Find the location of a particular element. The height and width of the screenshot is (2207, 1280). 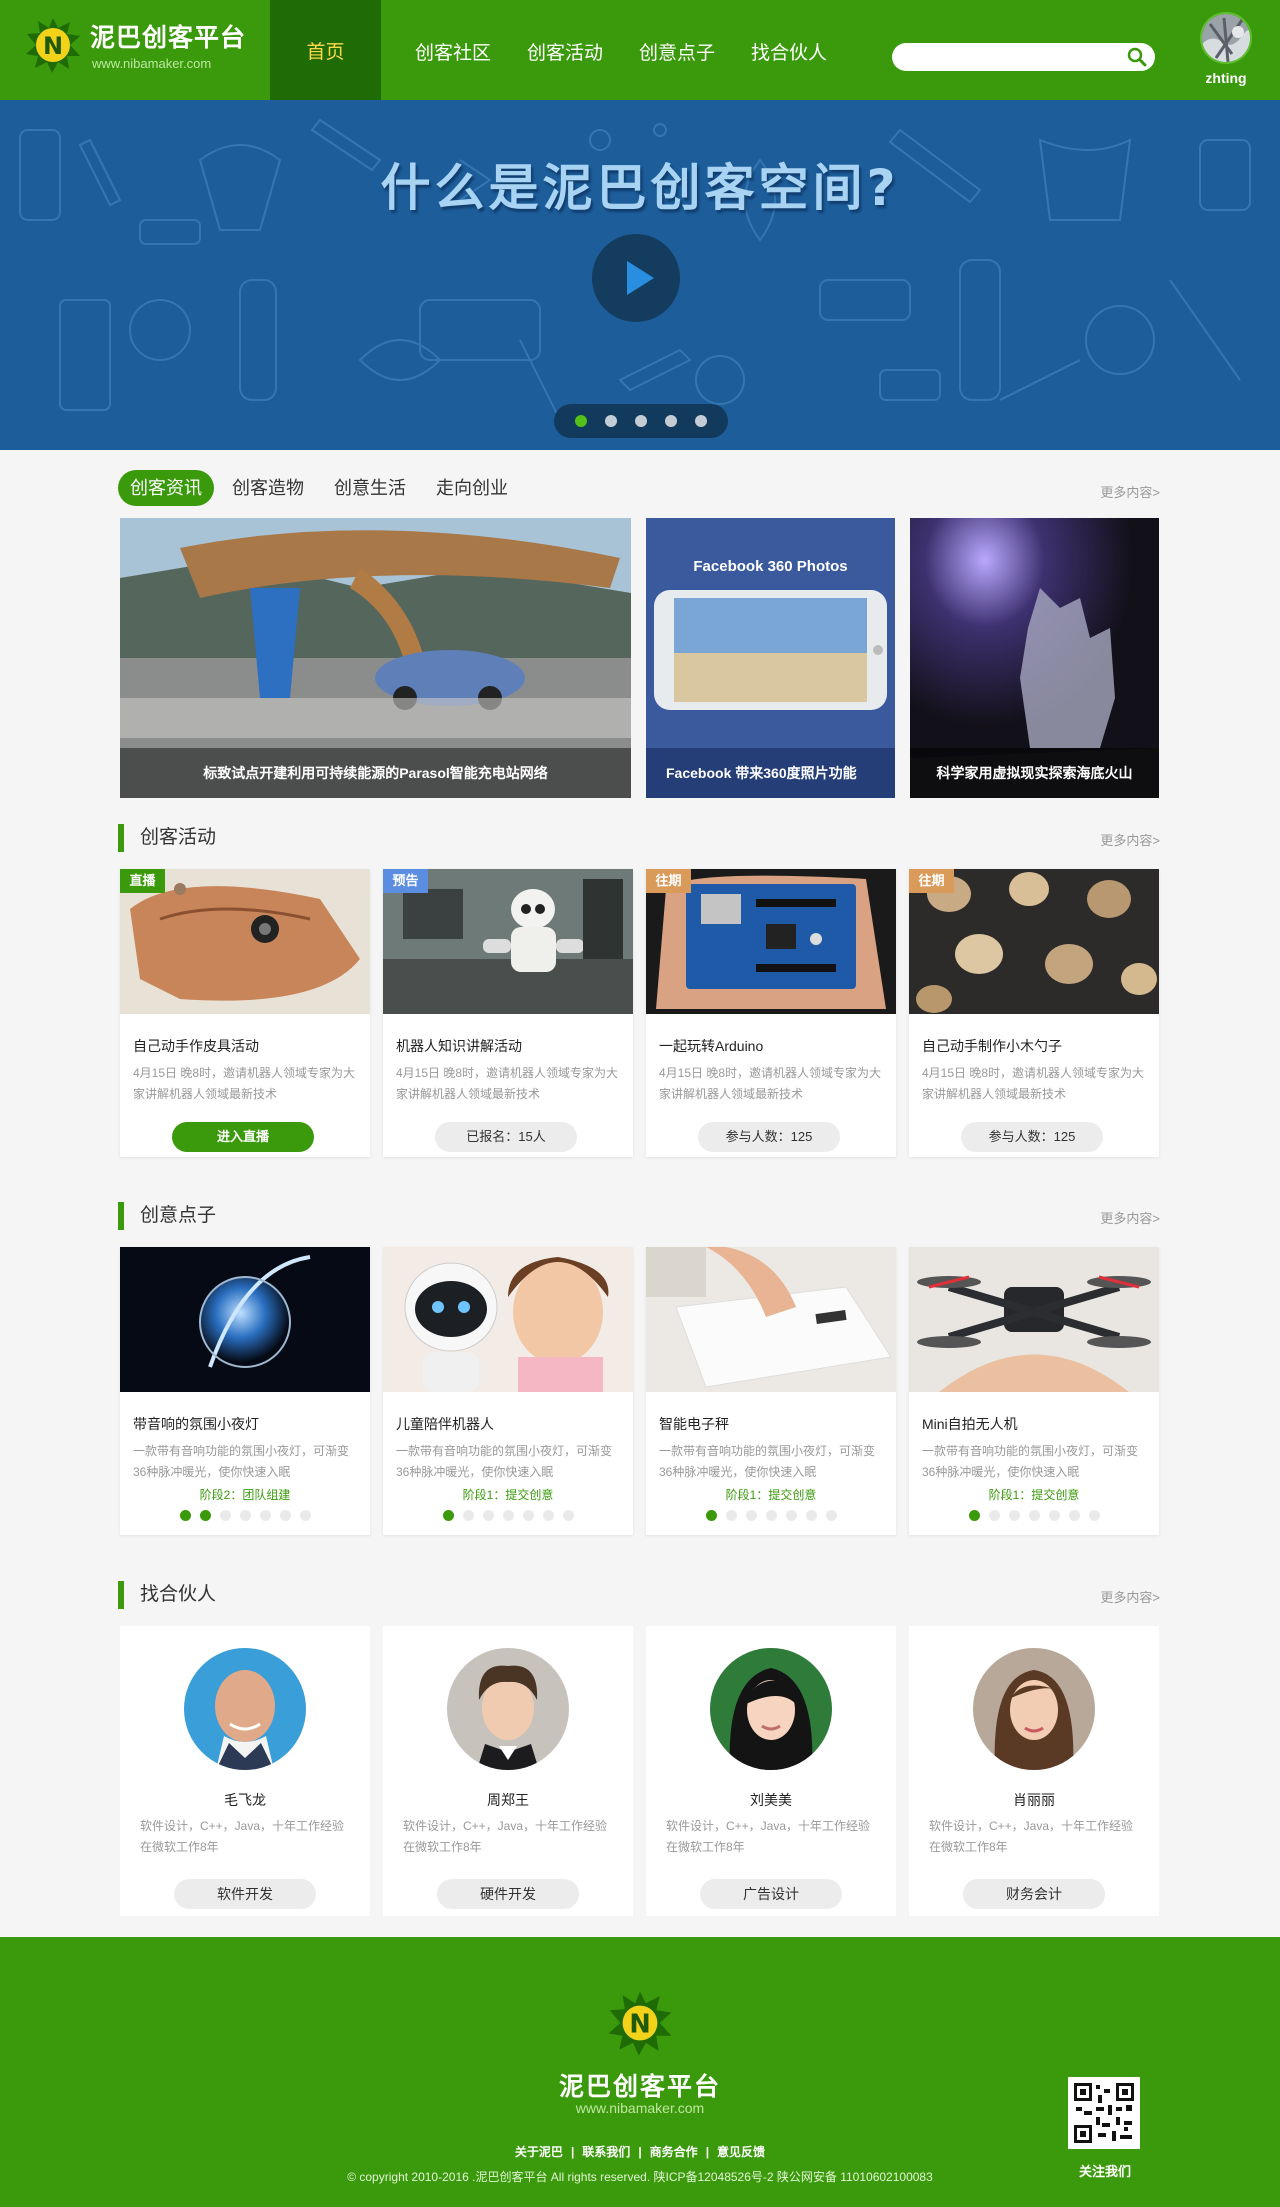

partner-name: 周郑王 is located at coordinates (508, 1800).